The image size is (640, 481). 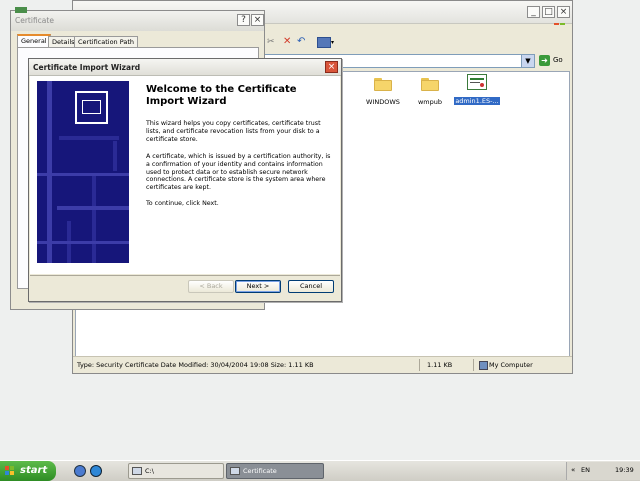 What do you see at coordinates (624, 470) in the screenshot?
I see `clock: 19:39` at bounding box center [624, 470].